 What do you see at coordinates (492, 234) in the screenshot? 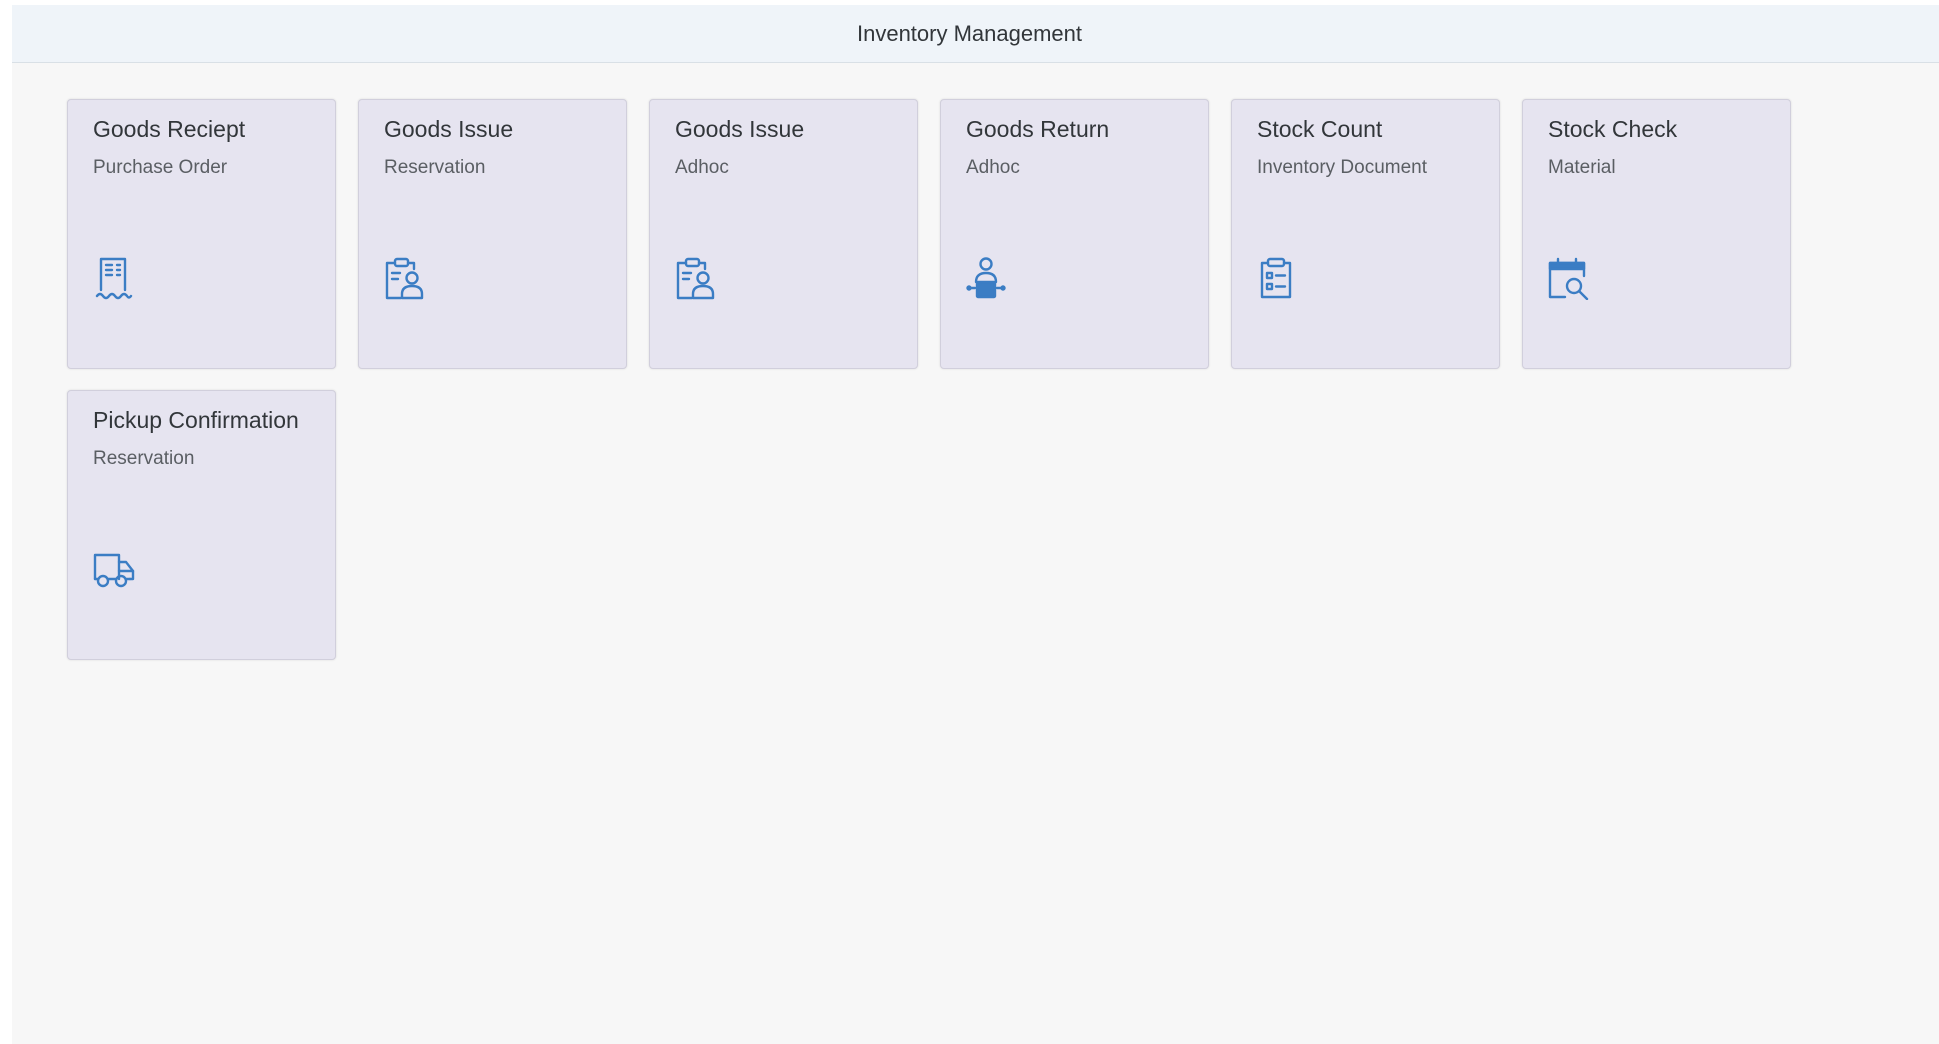
I see `tile-goods-issue-reservation: Goods Issue Reservation` at bounding box center [492, 234].